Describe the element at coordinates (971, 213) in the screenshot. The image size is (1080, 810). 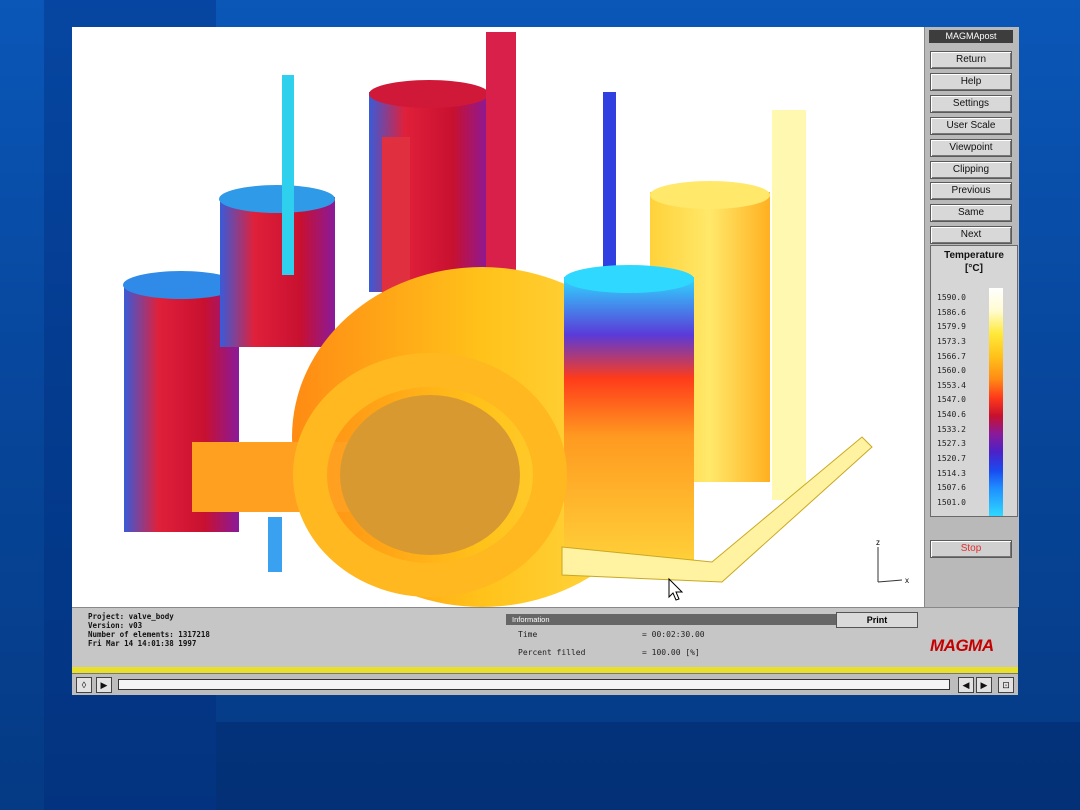
I see `same-button: Same` at that location.